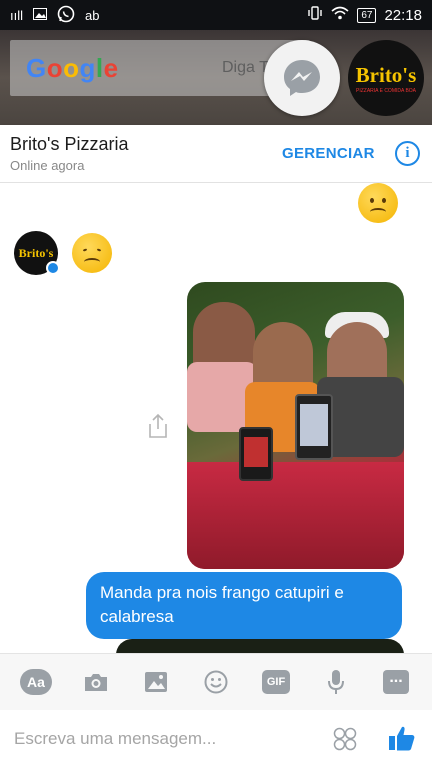 Image resolution: width=432 pixels, height=768 pixels. I want to click on text-format-button: Aa, so click(36, 682).